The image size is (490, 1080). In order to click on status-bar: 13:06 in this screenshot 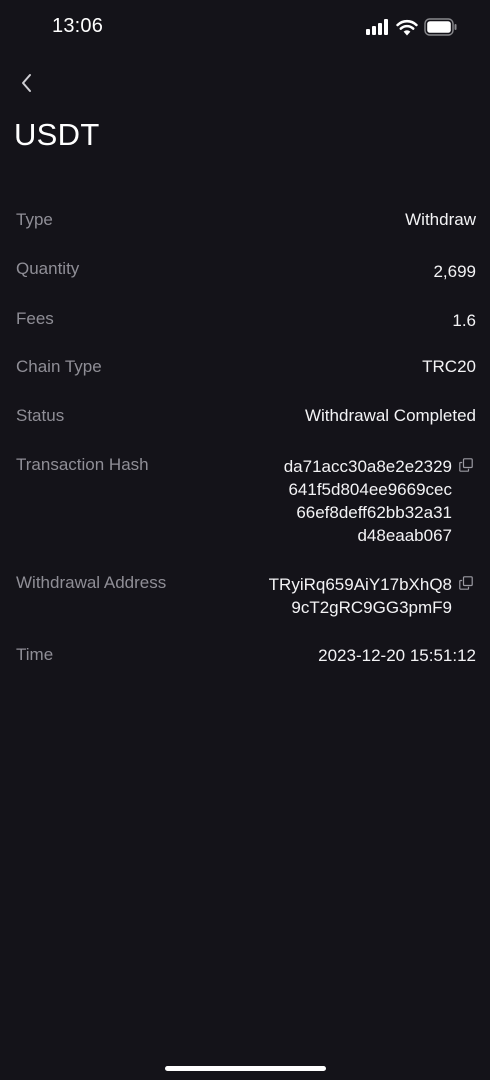, I will do `click(245, 26)`.